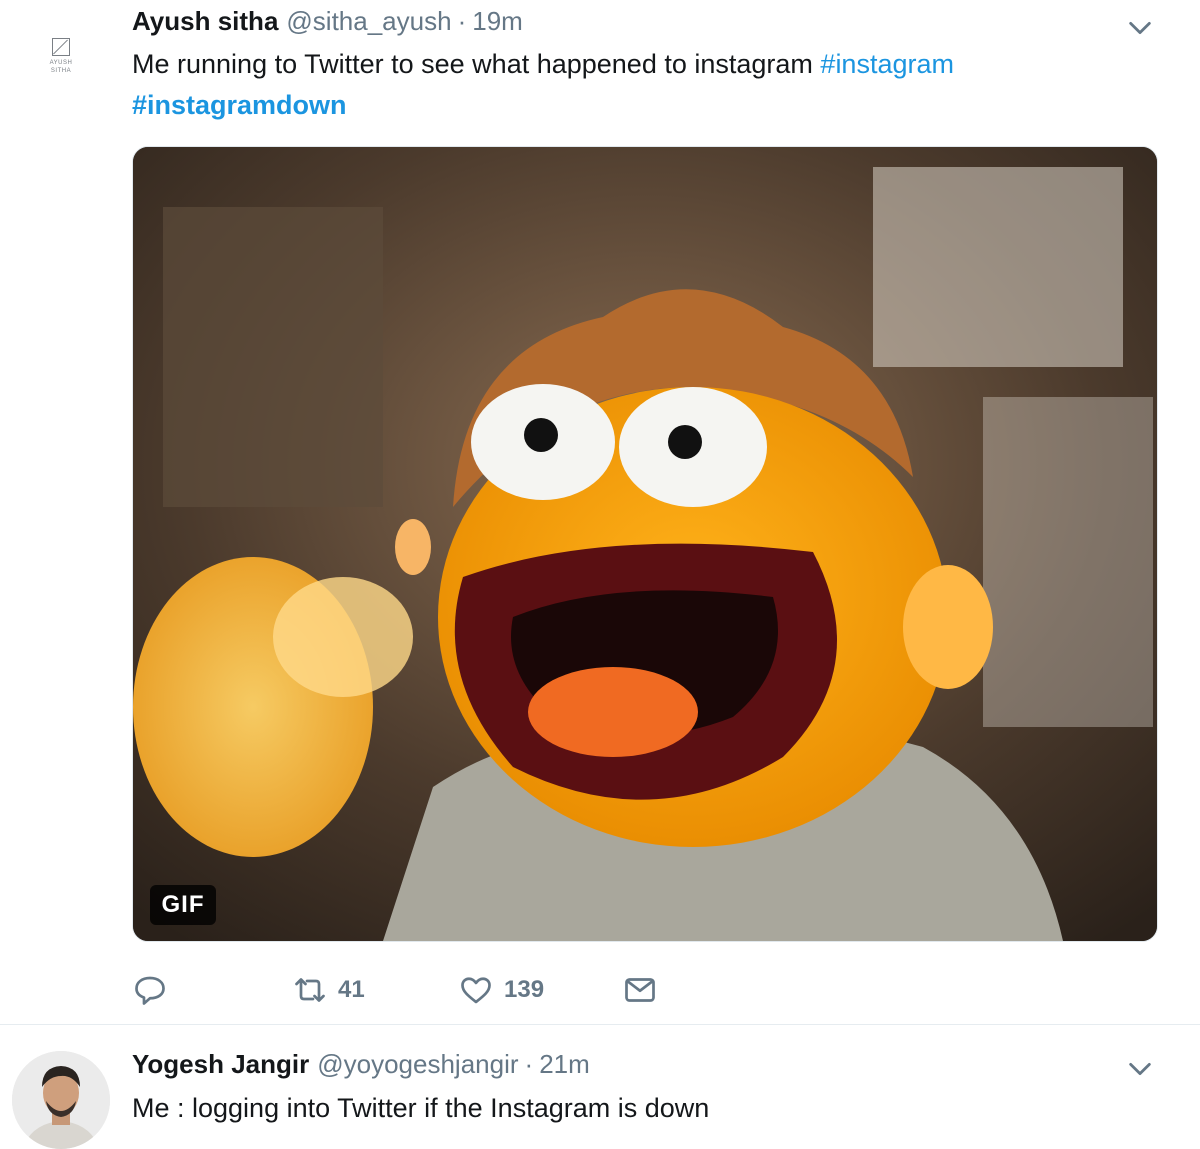  What do you see at coordinates (368, 21) in the screenshot?
I see `user-handle: @sitha_ayush` at bounding box center [368, 21].